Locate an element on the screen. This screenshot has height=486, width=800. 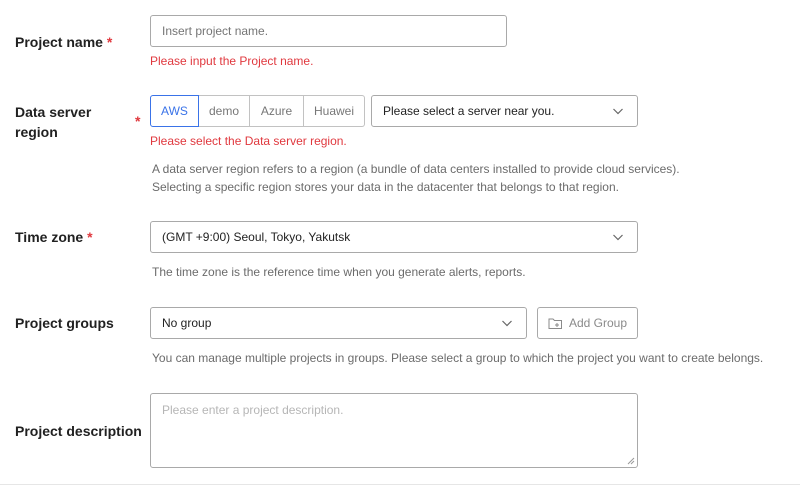
project-description-label: Project description is located at coordinates (78, 431).